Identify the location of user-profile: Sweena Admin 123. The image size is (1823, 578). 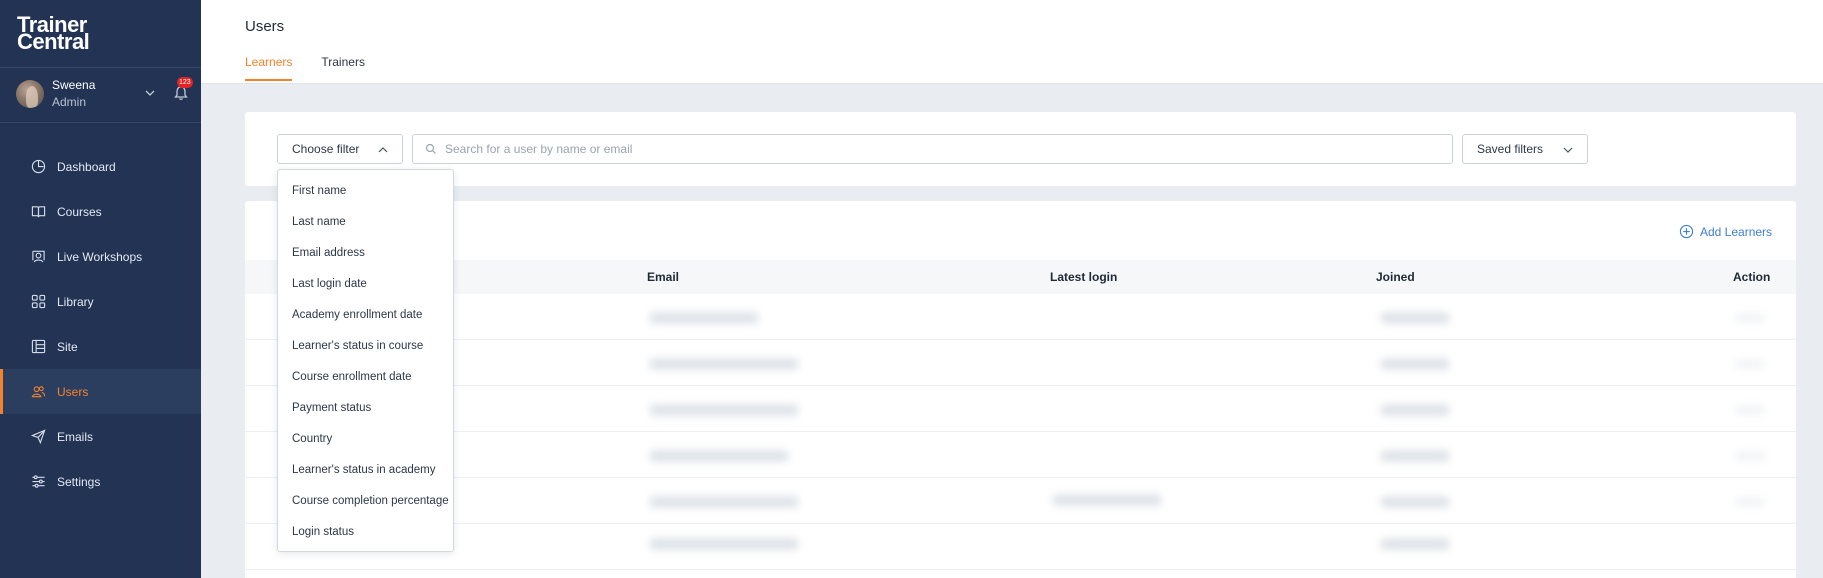
(106, 94).